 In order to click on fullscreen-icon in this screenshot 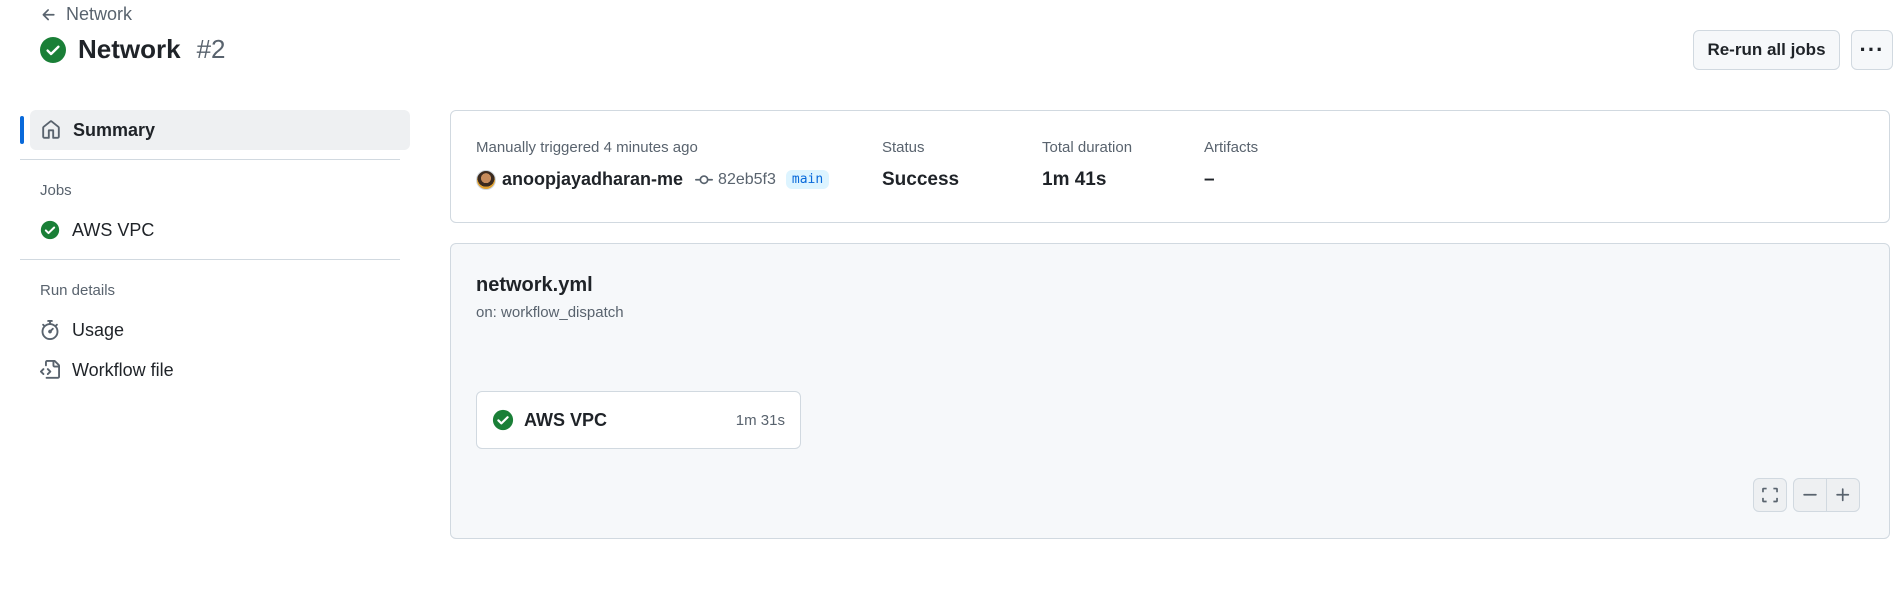, I will do `click(1770, 495)`.